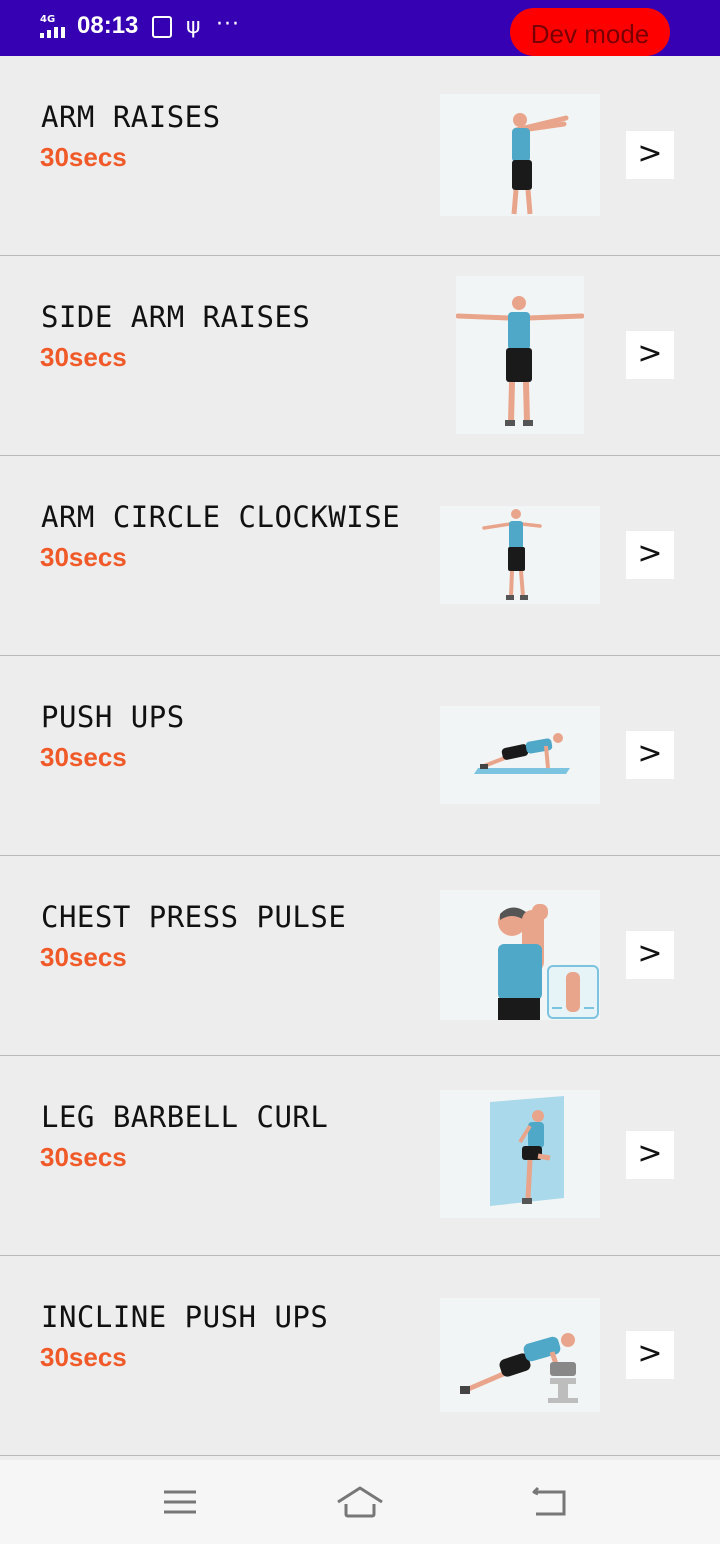  I want to click on exercise-row: PUSH UPS 30secs >, so click(360, 756).